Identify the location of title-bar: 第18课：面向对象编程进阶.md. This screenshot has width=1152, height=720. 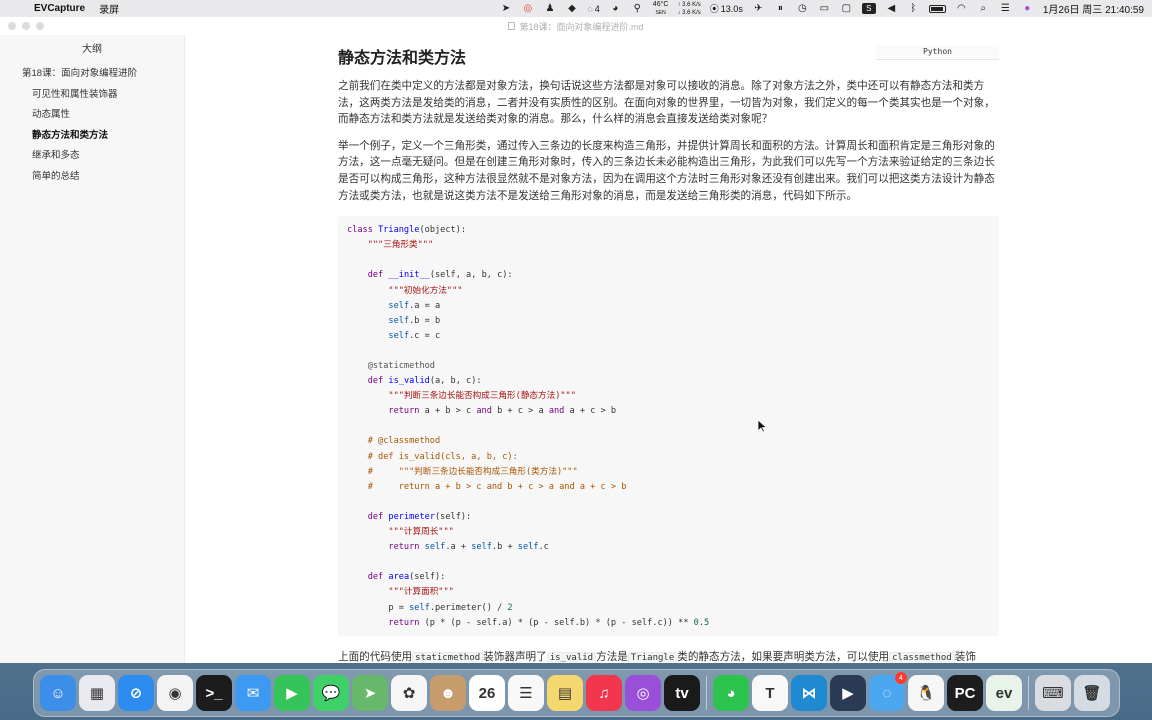
(576, 26).